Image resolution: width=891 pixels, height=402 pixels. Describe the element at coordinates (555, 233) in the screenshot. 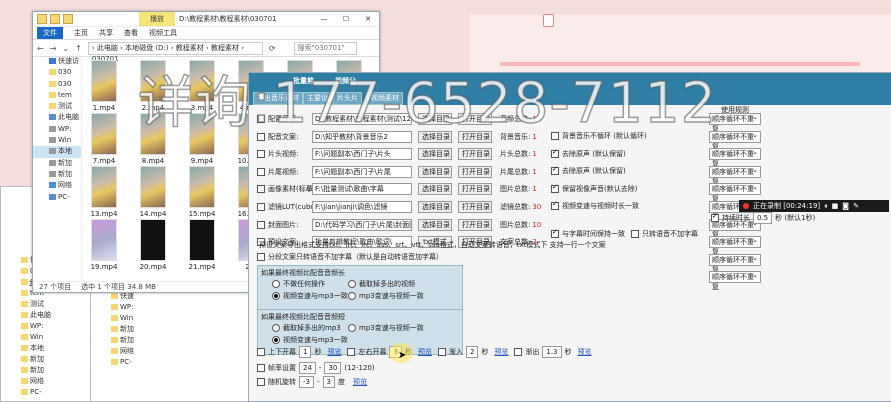

I see `sync-checkbox` at that location.